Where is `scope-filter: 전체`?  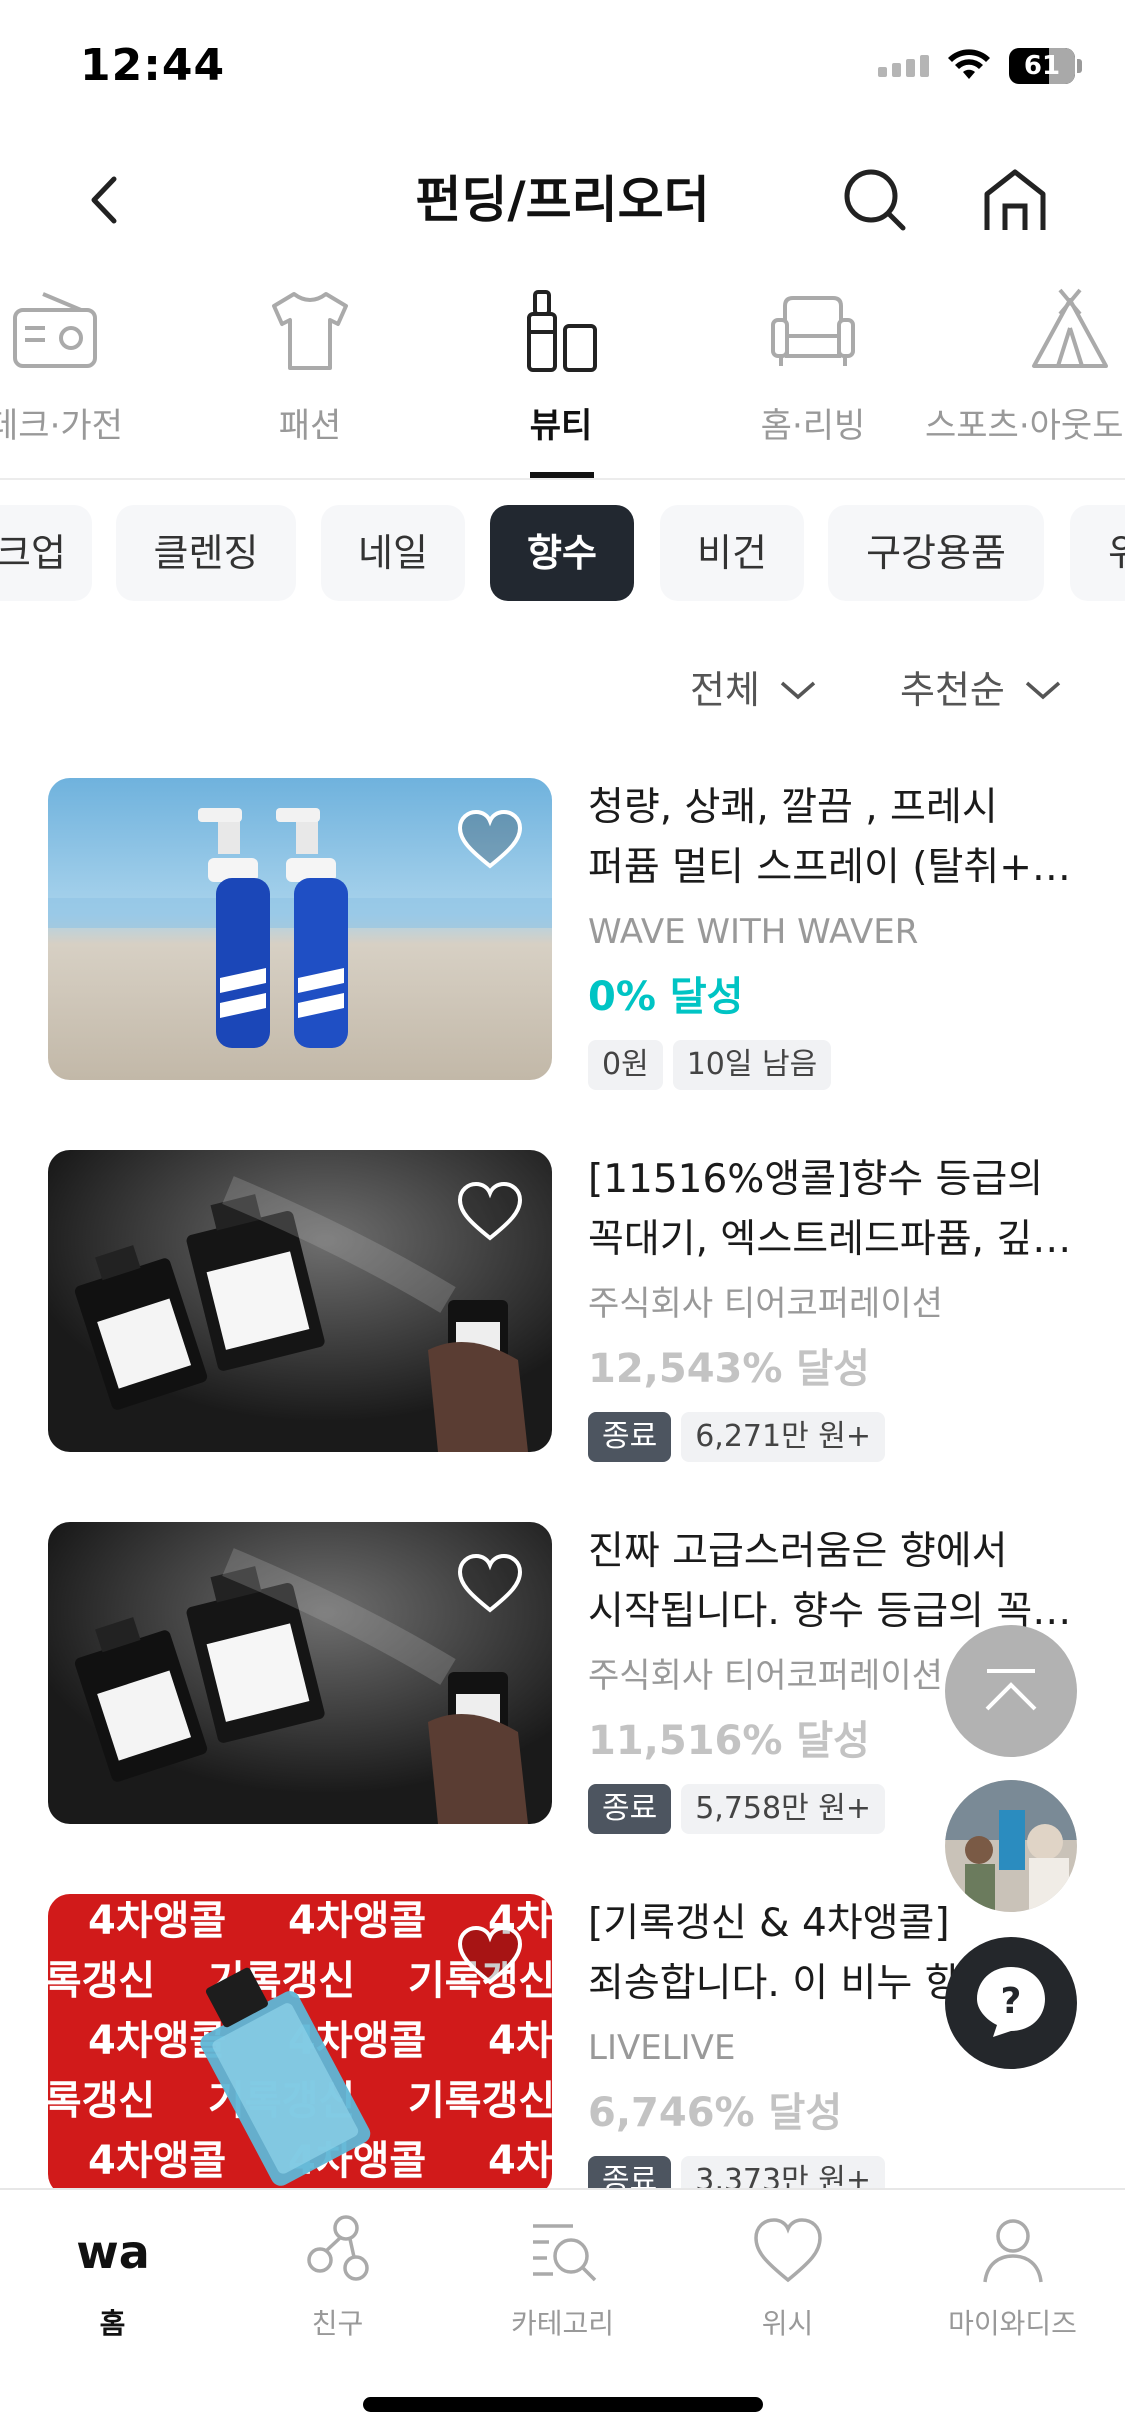 scope-filter: 전체 is located at coordinates (754, 690).